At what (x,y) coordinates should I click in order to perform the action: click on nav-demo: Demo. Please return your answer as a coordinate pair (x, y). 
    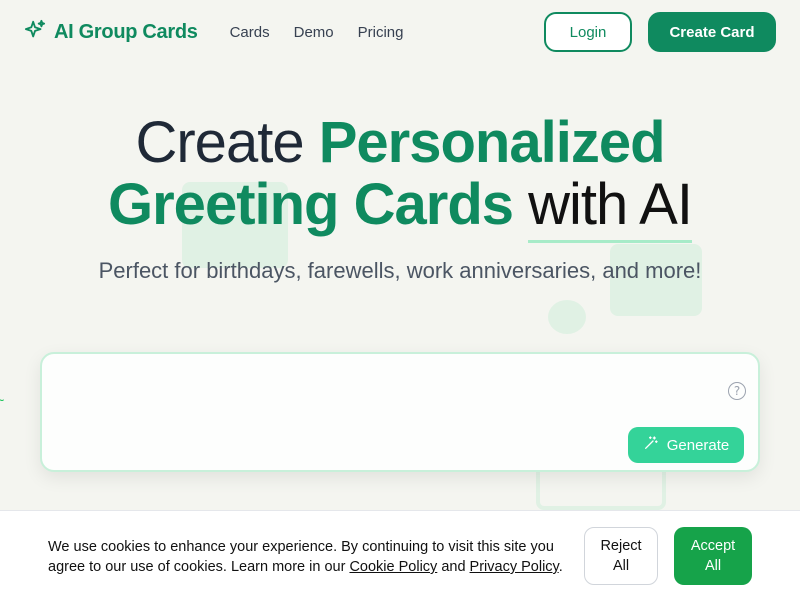
    Looking at the image, I should click on (314, 32).